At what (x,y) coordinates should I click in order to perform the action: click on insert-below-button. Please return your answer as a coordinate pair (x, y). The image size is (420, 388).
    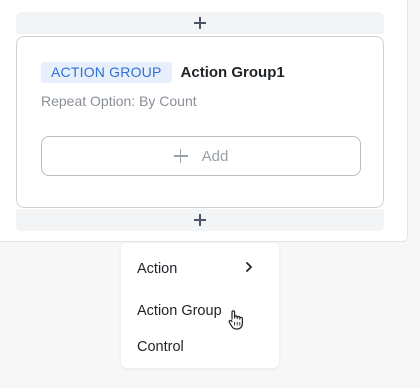
    Looking at the image, I should click on (200, 220).